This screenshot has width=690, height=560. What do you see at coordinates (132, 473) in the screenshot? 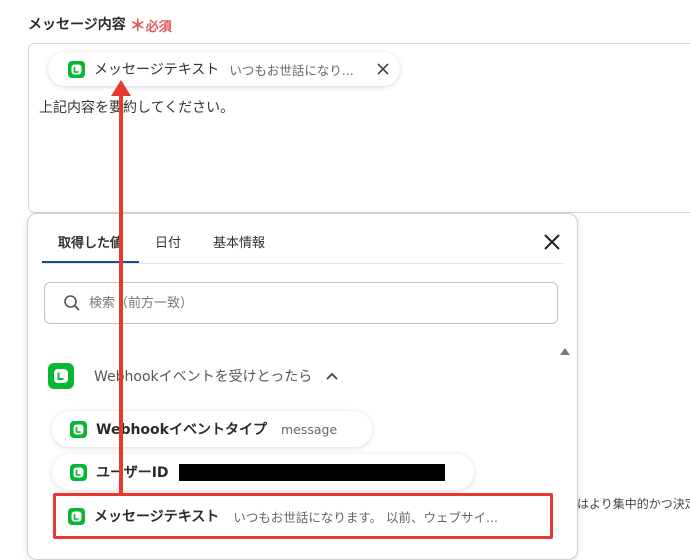
I see `item-name: ユーザーID` at bounding box center [132, 473].